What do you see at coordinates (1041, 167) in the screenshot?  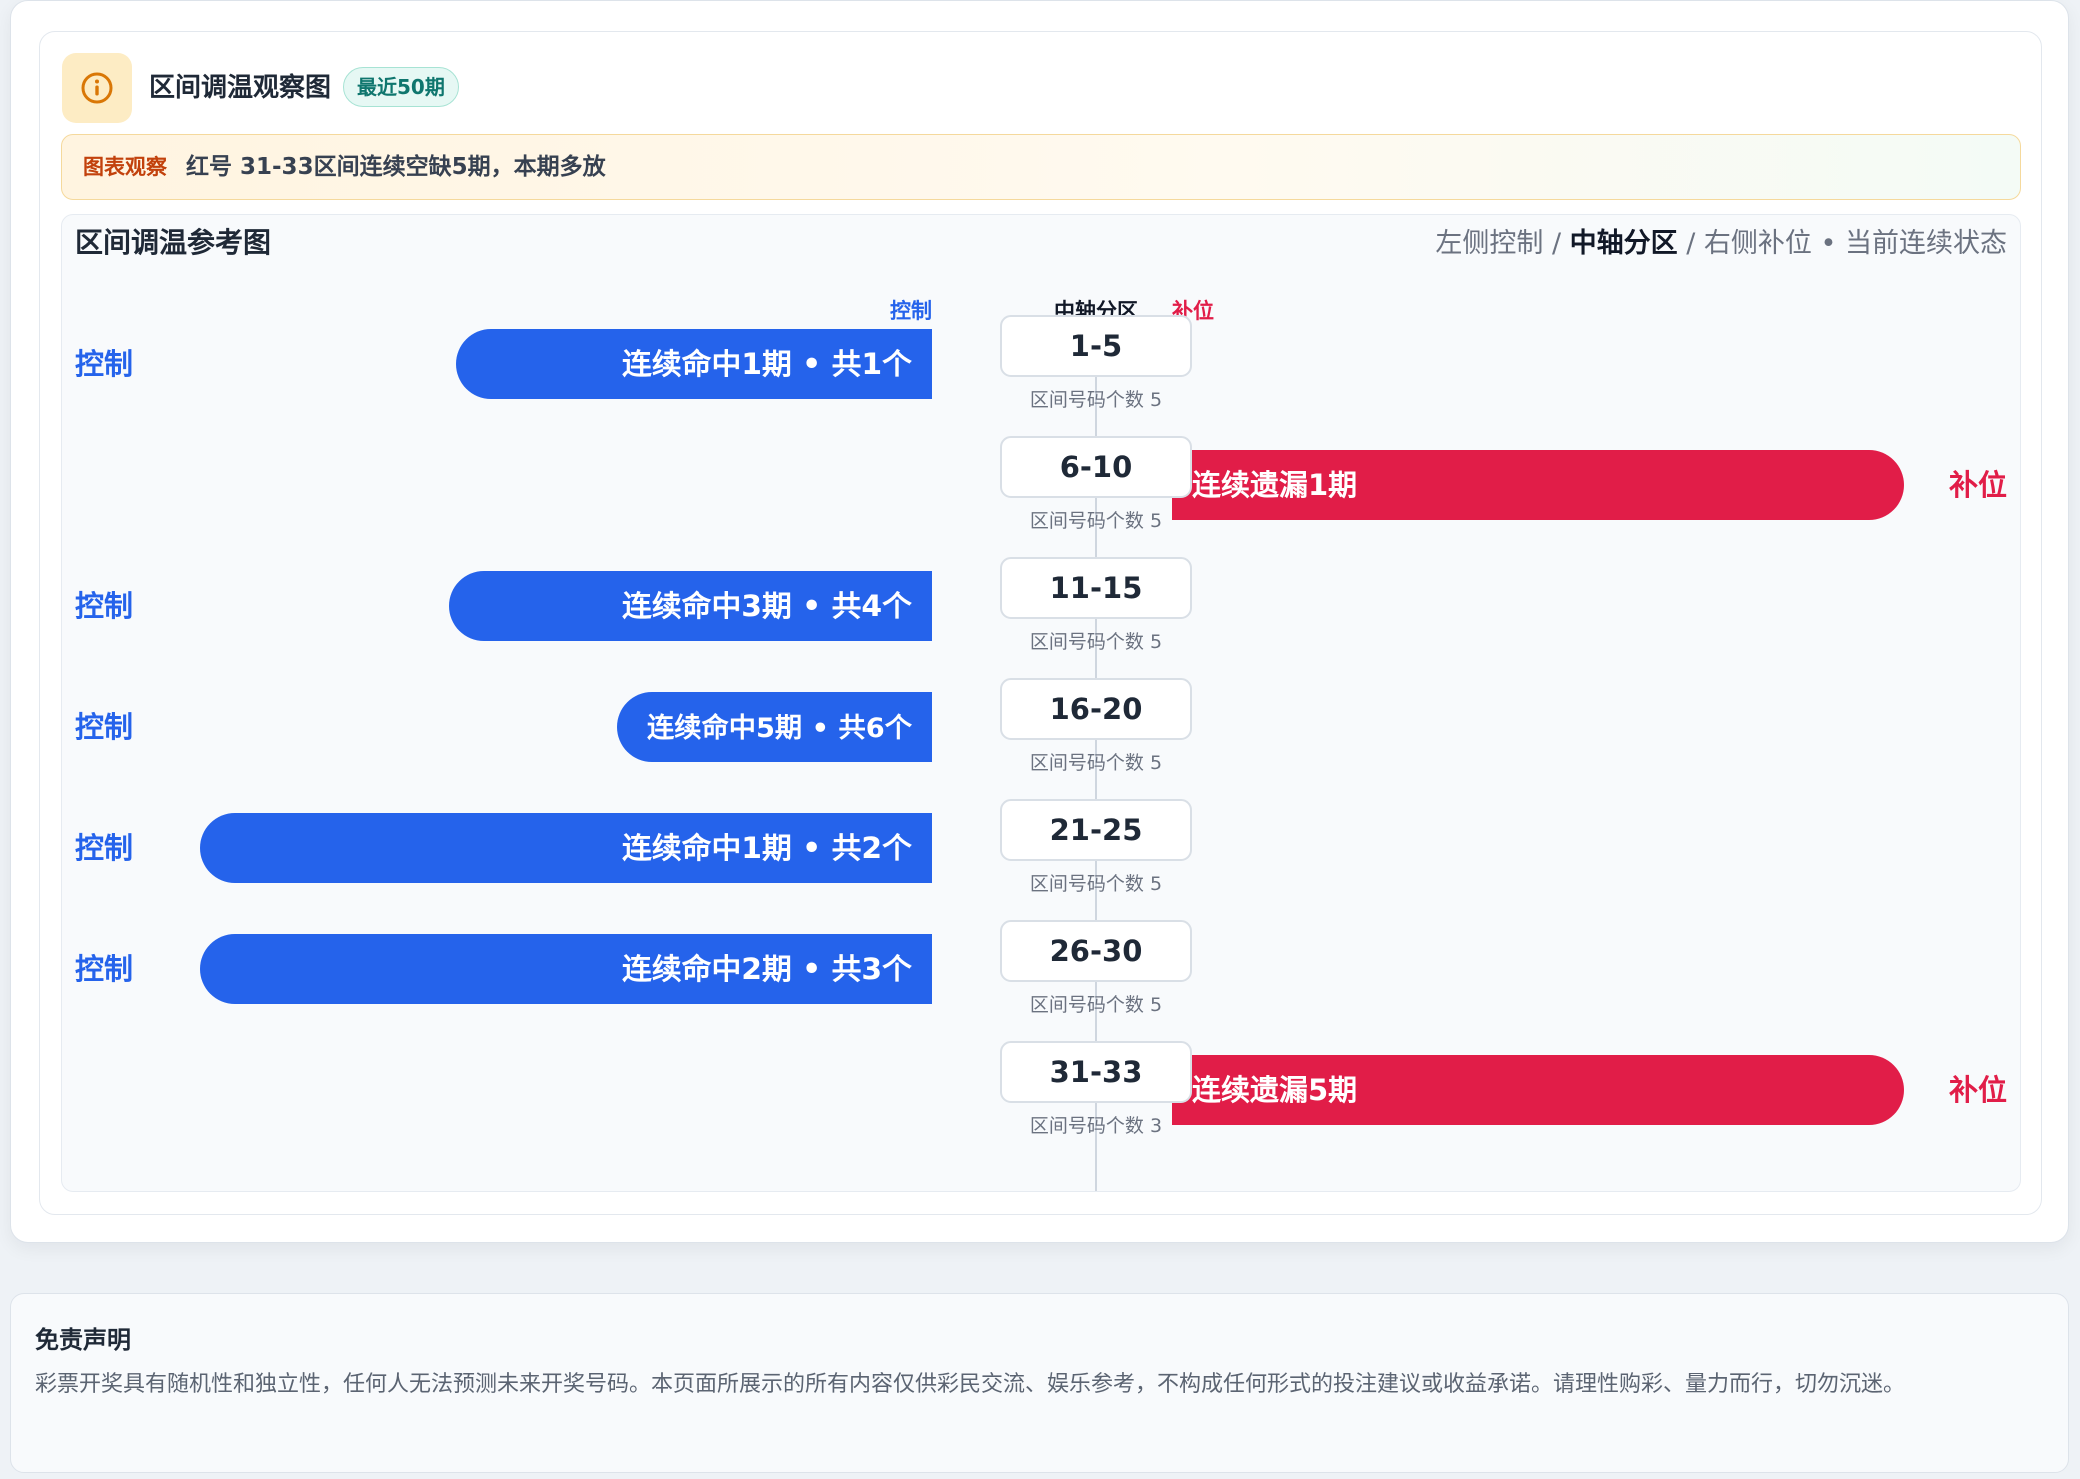 I see `observation-banner: 图表观察 红号 31-33区间连续空缺5期，本期多放` at bounding box center [1041, 167].